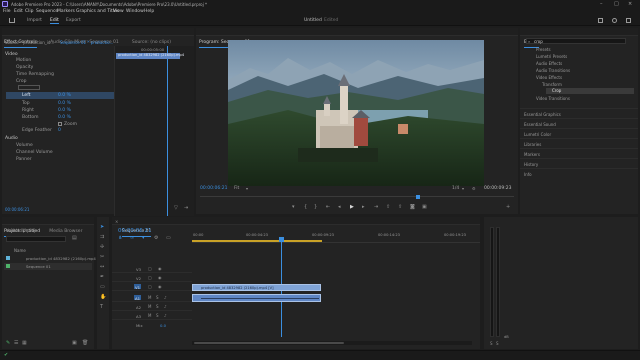  Describe the element at coordinates (34, 20) in the screenshot. I see `workspace-tab-import: Import` at that location.